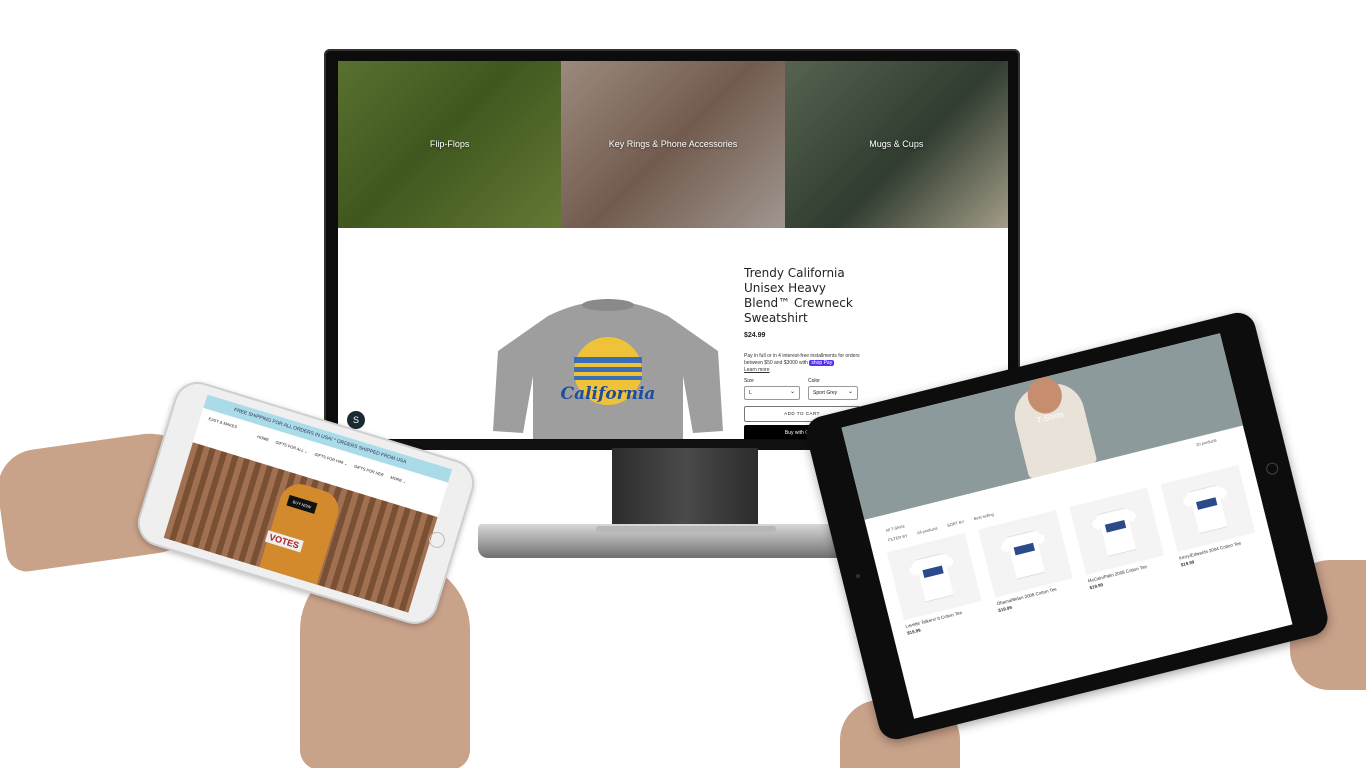  I want to click on color-label: Color, so click(814, 381).